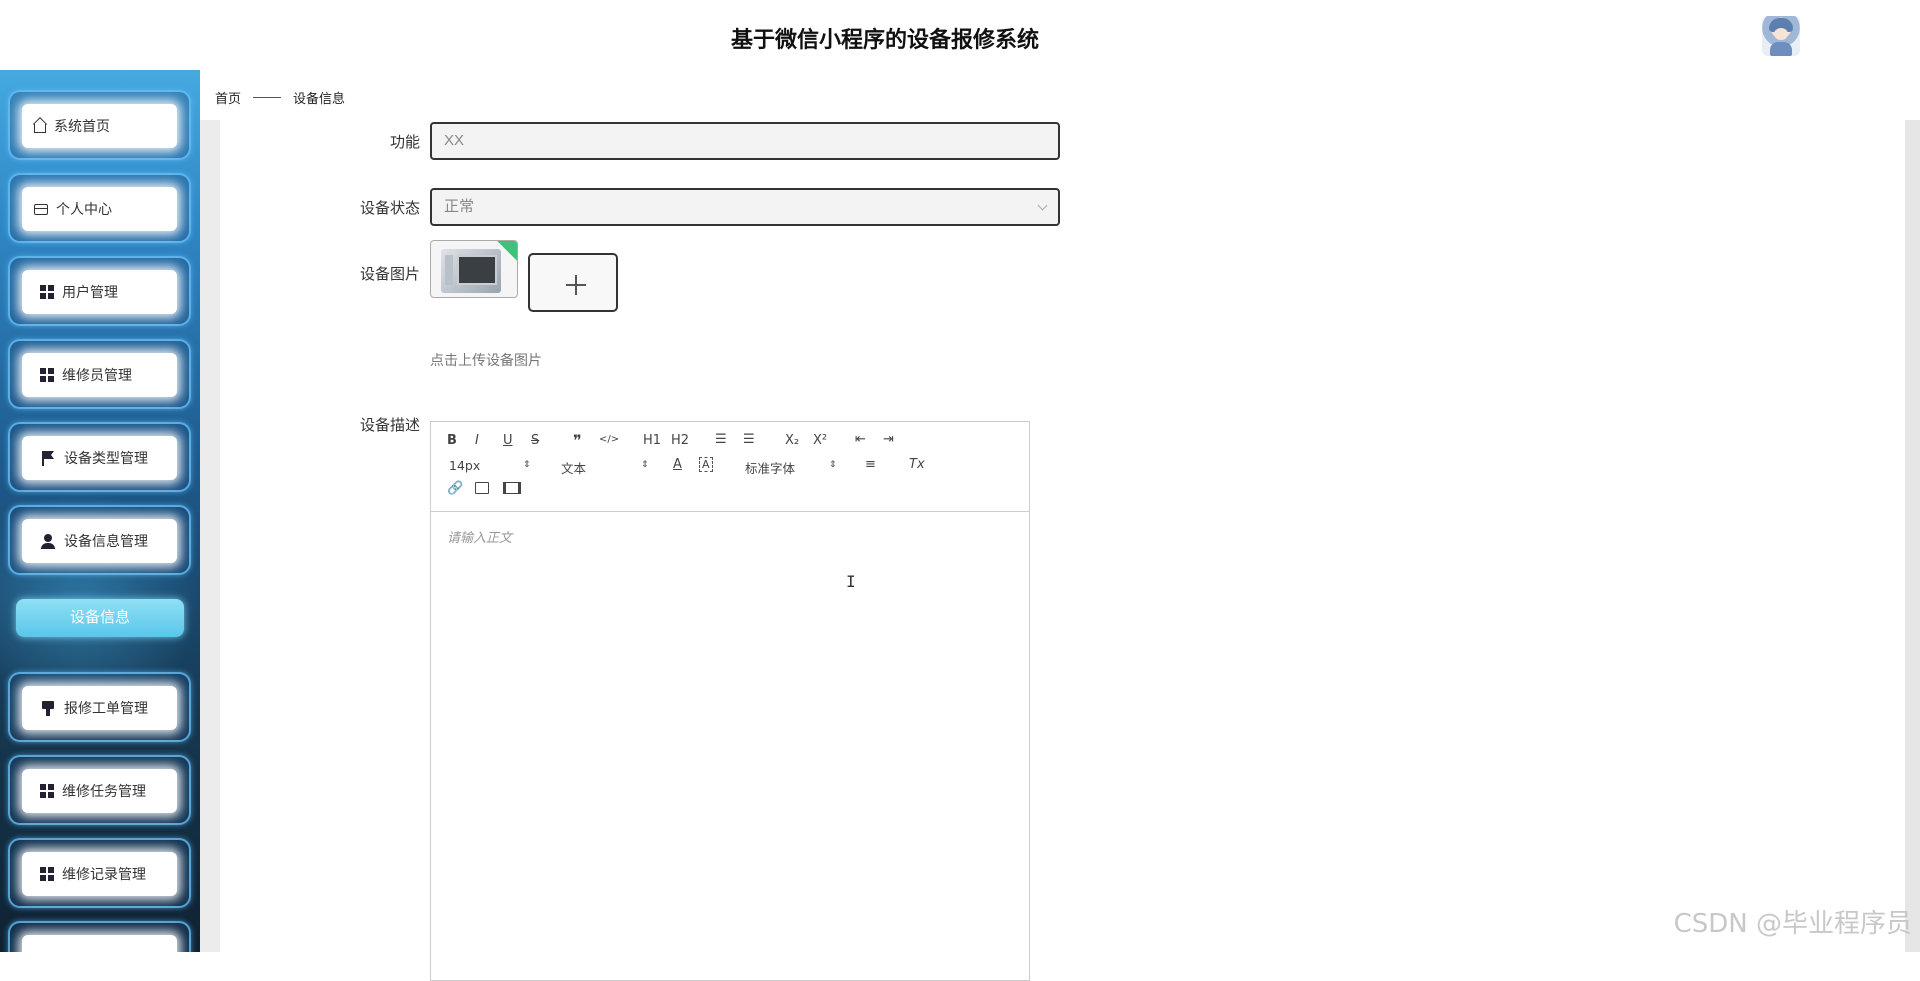  I want to click on brush-icon, so click(48, 708).